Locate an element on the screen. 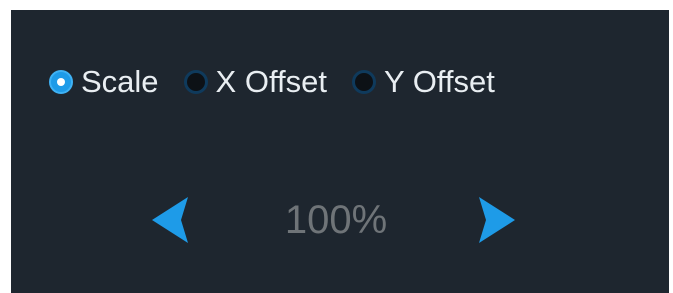 The image size is (673, 293). stepper-value: 100% is located at coordinates (336, 220).